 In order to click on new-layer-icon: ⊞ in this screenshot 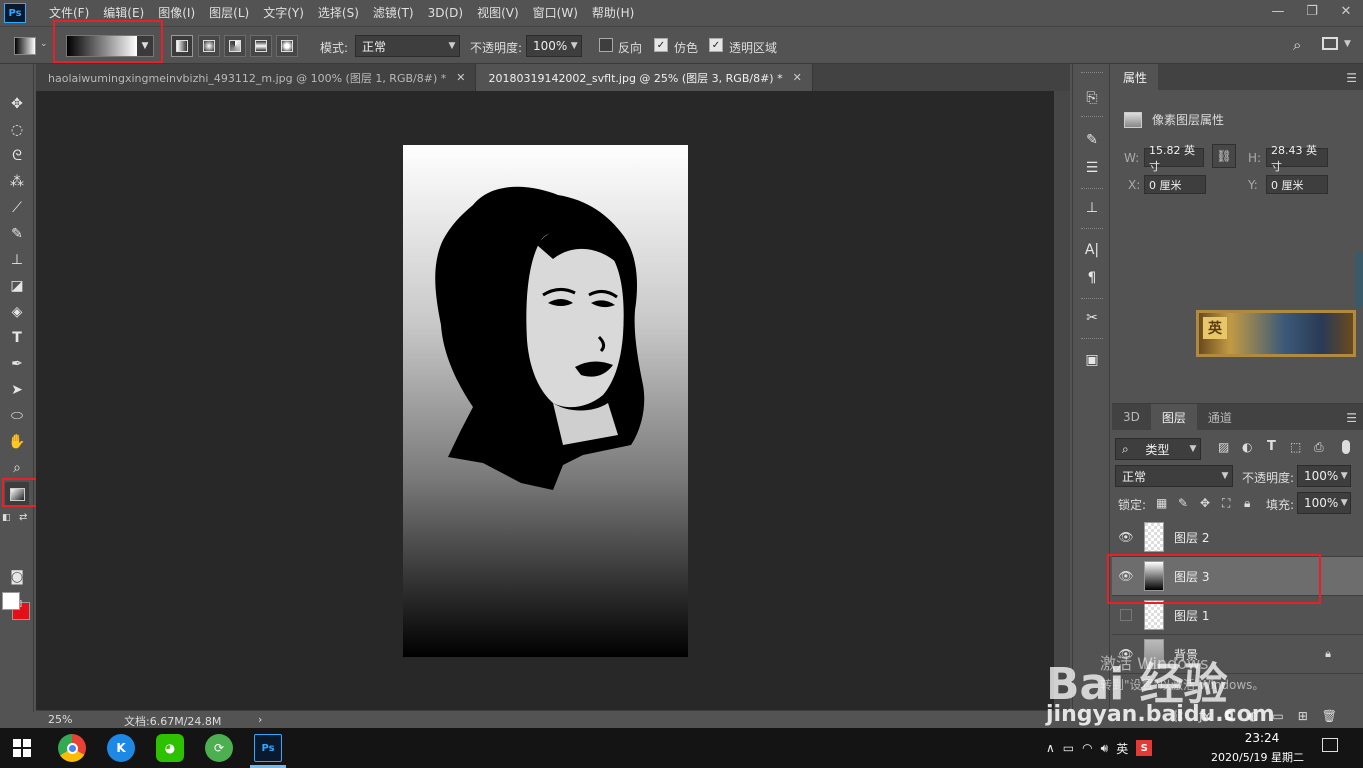, I will do `click(1303, 716)`.